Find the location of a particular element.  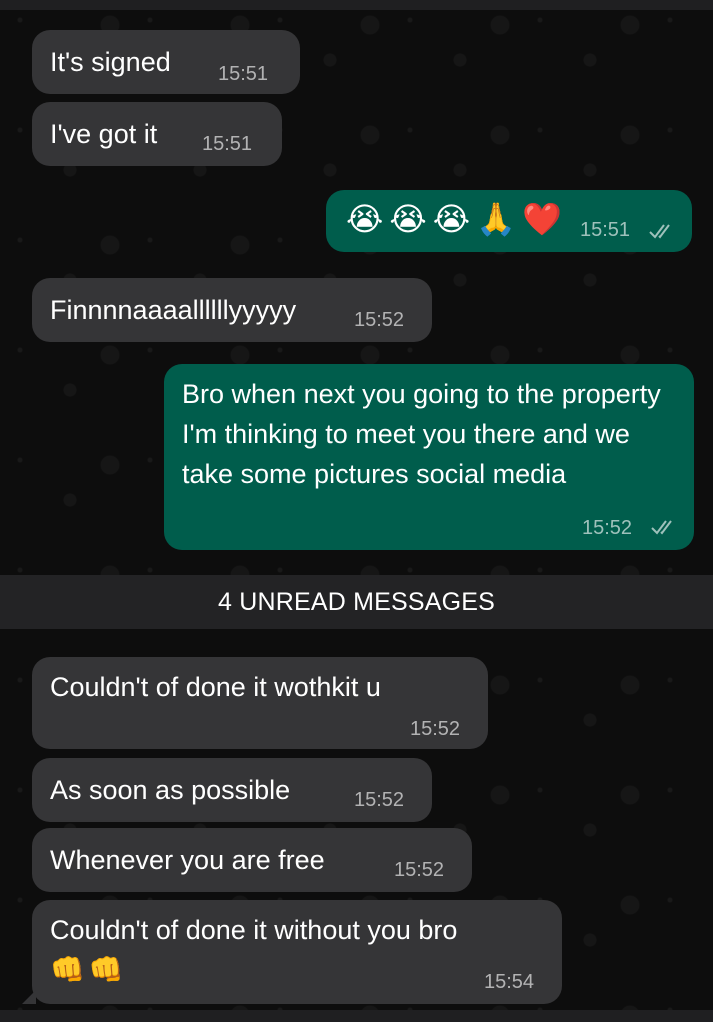

incoming-message: I've got it 15:51 is located at coordinates (157, 134).